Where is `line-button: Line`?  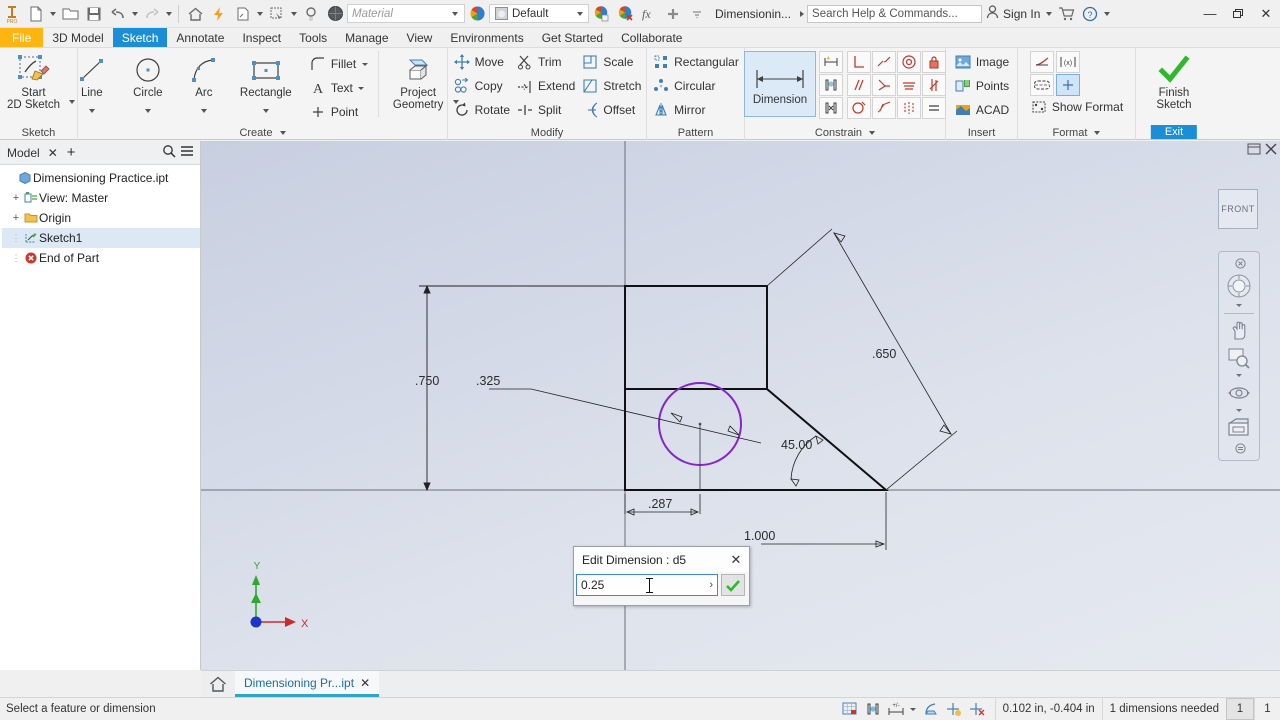
line-button: Line is located at coordinates (92, 87).